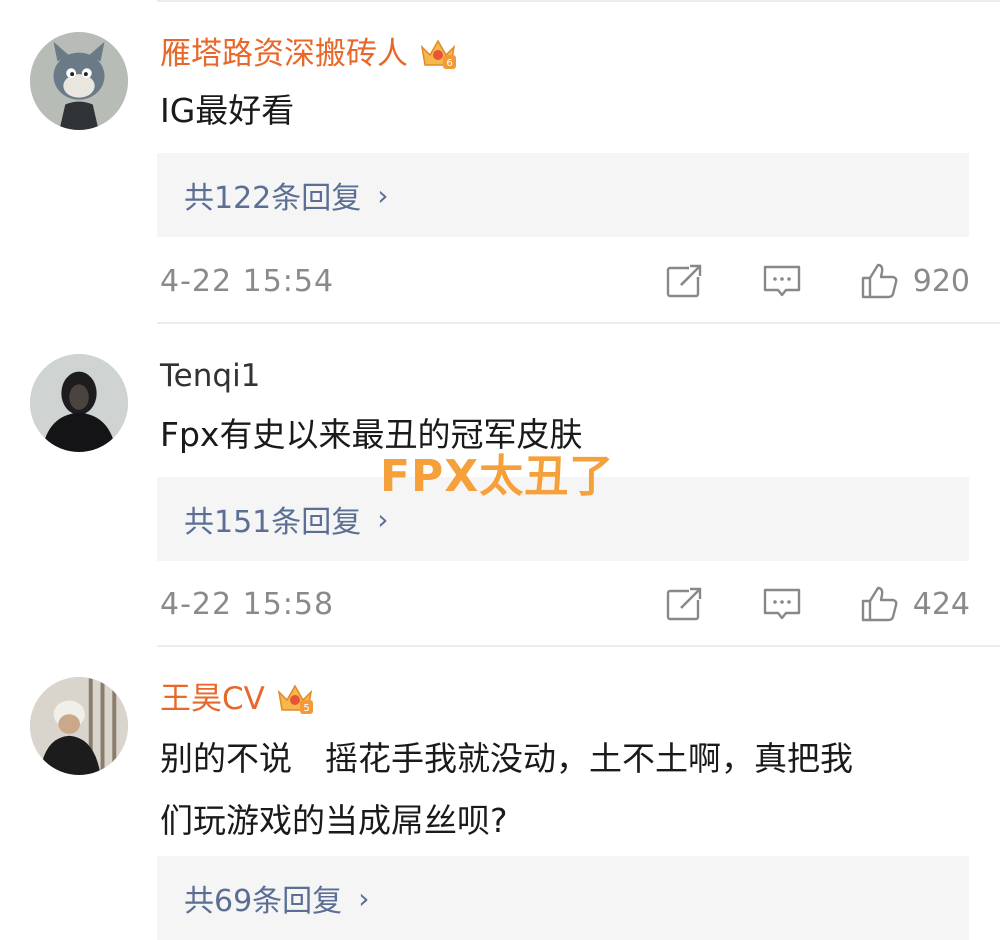 The height and width of the screenshot is (940, 1000). Describe the element at coordinates (941, 281) in the screenshot. I see `like-count: 920` at that location.